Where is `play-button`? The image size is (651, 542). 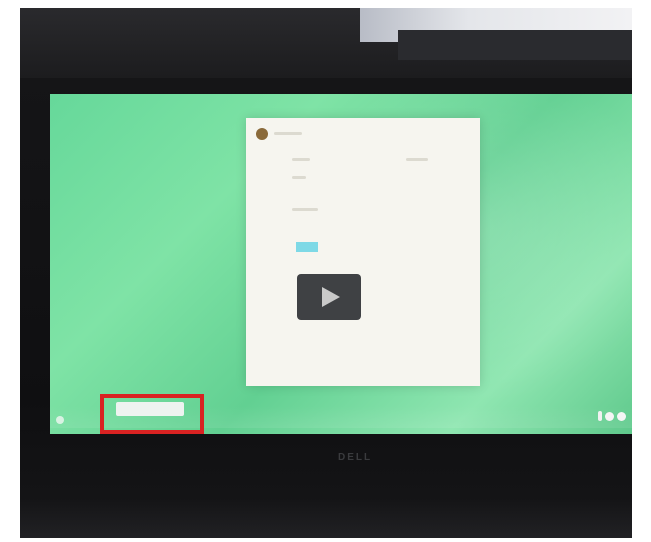
play-button is located at coordinates (329, 297).